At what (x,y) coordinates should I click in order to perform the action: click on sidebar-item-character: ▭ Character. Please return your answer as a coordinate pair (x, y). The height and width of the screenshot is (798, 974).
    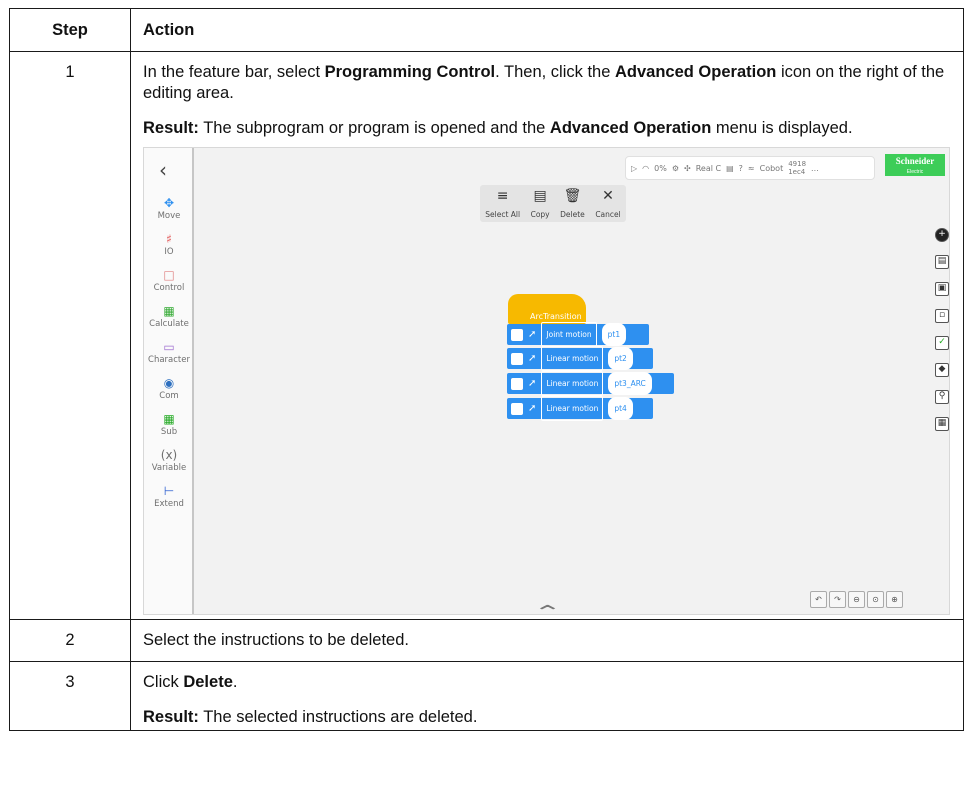
    Looking at the image, I should click on (169, 352).